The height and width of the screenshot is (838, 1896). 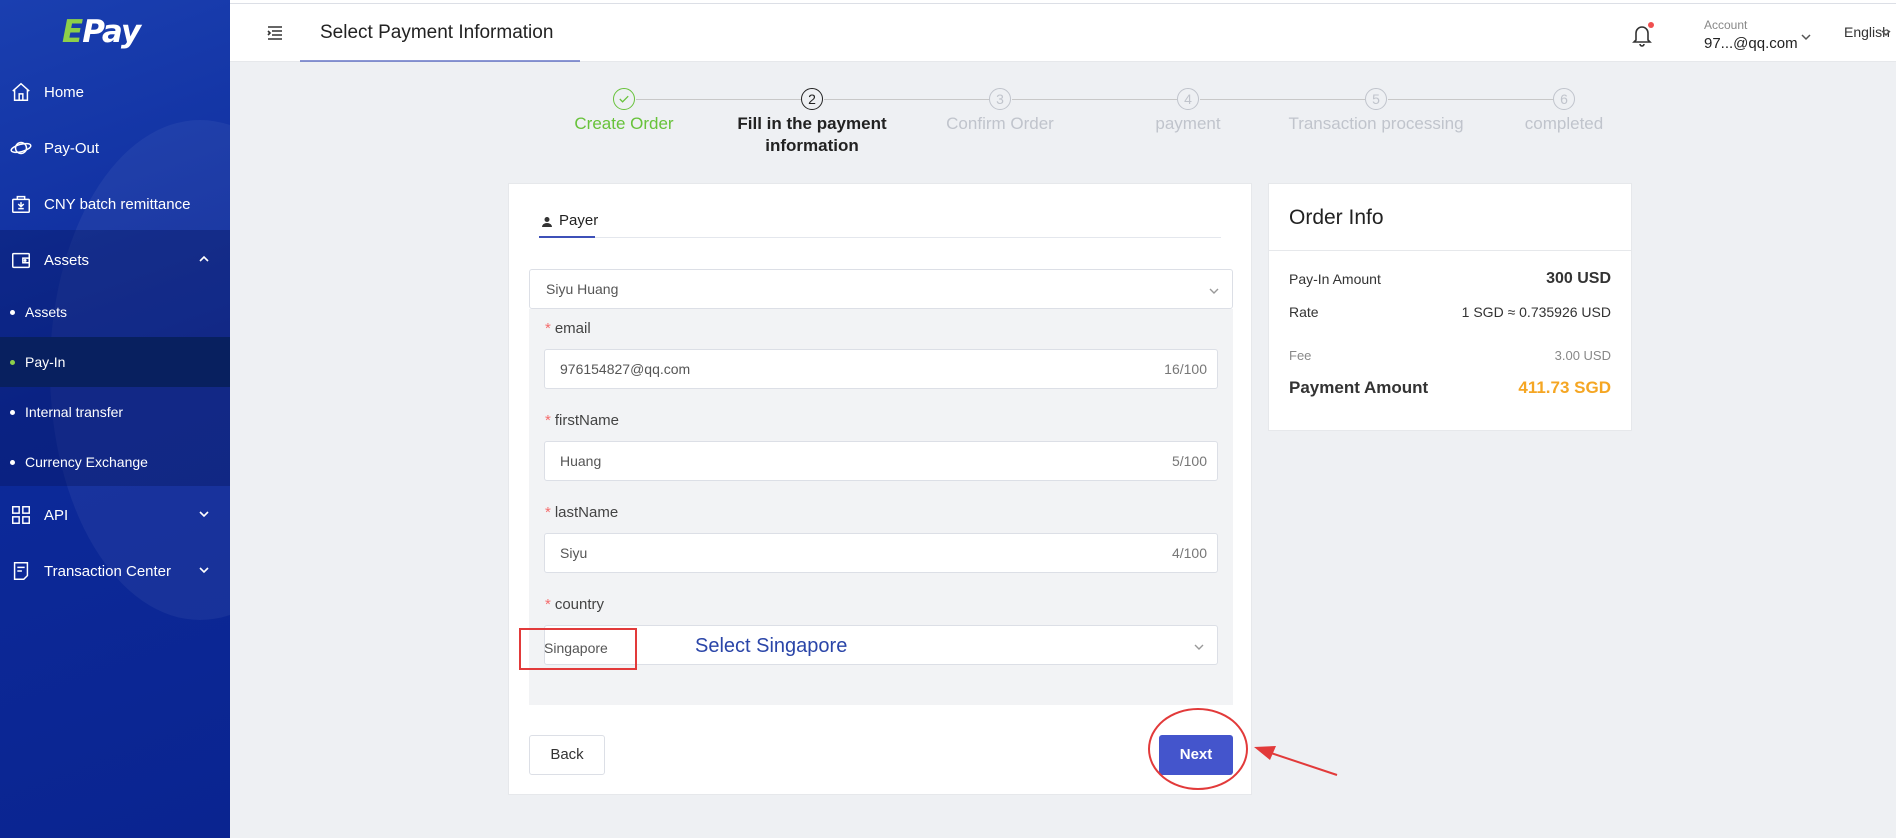 What do you see at coordinates (21, 260) in the screenshot?
I see `wallet-icon` at bounding box center [21, 260].